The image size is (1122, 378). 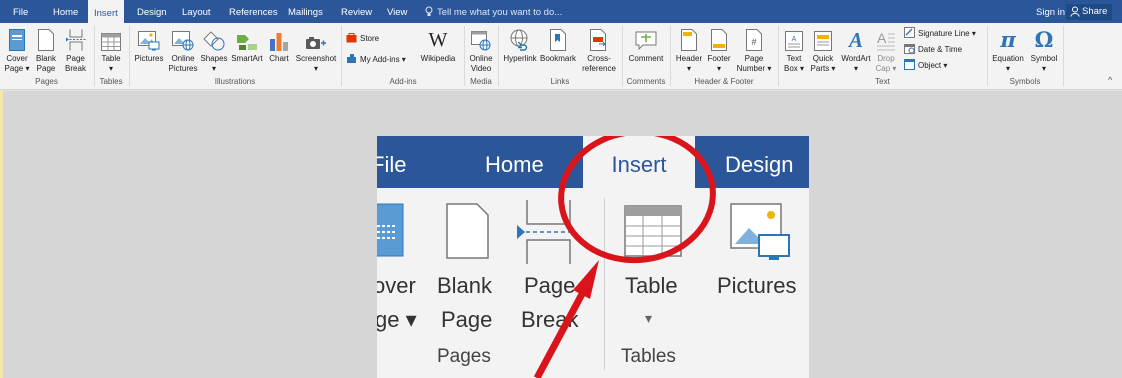 What do you see at coordinates (560, 81) in the screenshot?
I see `group-links-label: Links` at bounding box center [560, 81].